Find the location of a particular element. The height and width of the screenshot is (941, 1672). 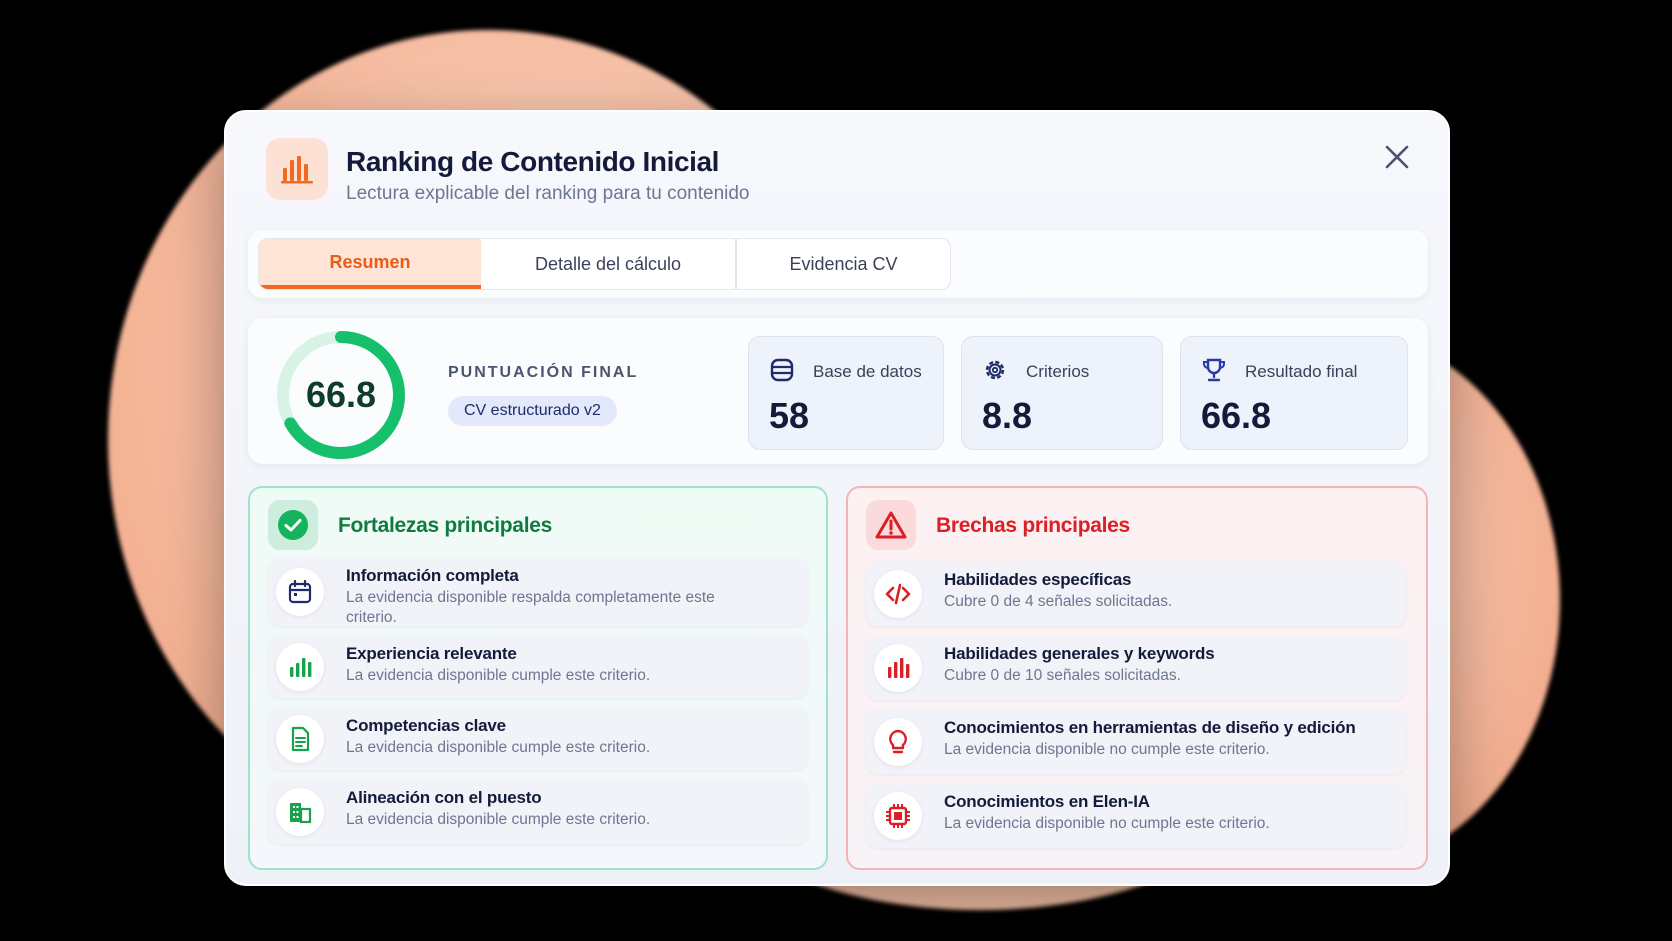

tabs: Resumen Detalle del cálculo Evidencia CV is located at coordinates (604, 264).